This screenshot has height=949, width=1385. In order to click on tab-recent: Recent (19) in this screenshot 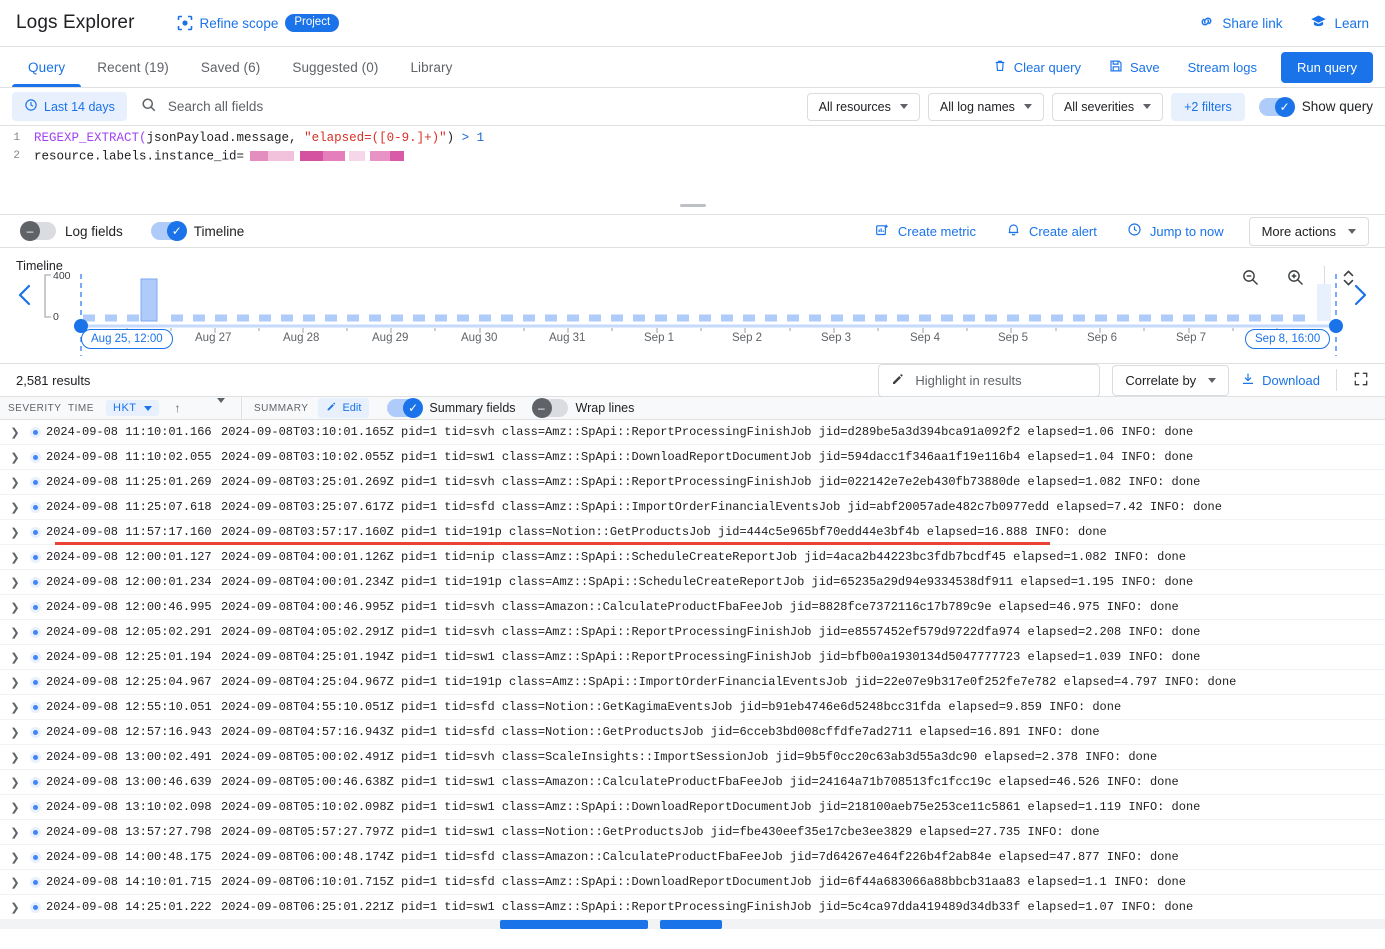, I will do `click(133, 67)`.